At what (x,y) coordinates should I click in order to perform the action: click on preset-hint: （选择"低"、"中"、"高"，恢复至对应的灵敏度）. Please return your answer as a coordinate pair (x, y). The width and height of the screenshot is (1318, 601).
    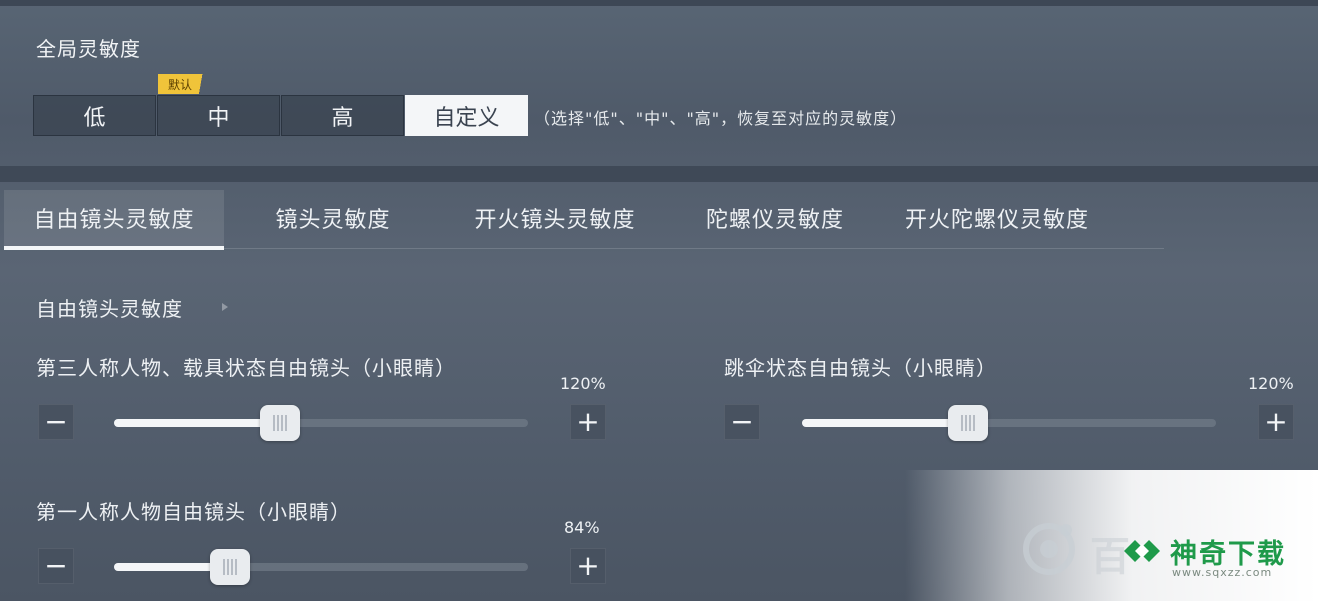
    Looking at the image, I should click on (721, 118).